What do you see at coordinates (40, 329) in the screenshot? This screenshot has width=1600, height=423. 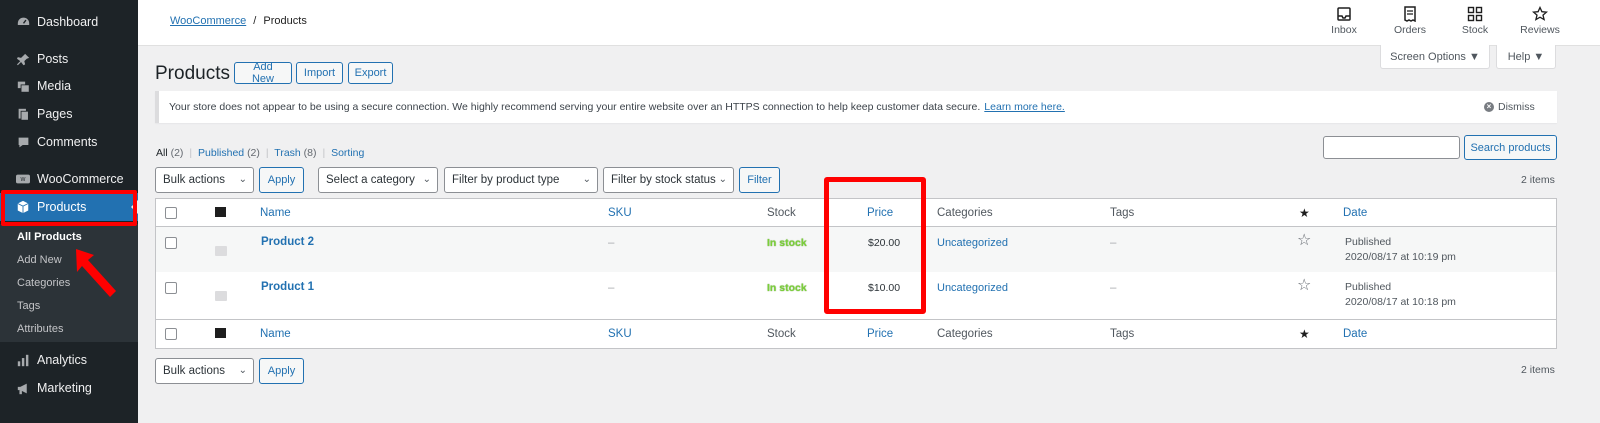 I see `submenu-attributes: Attributes` at bounding box center [40, 329].